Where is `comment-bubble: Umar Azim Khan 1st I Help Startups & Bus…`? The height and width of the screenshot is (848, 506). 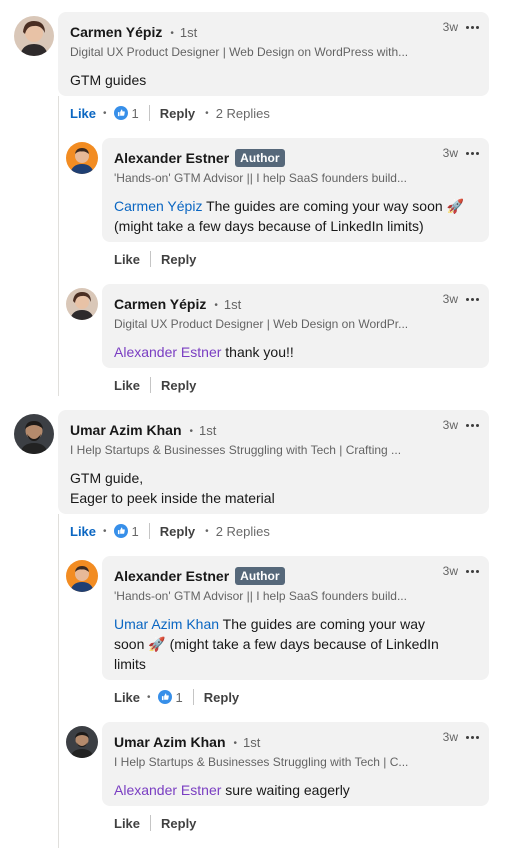
comment-bubble: Umar Azim Khan 1st I Help Startups & Bus… is located at coordinates (273, 462).